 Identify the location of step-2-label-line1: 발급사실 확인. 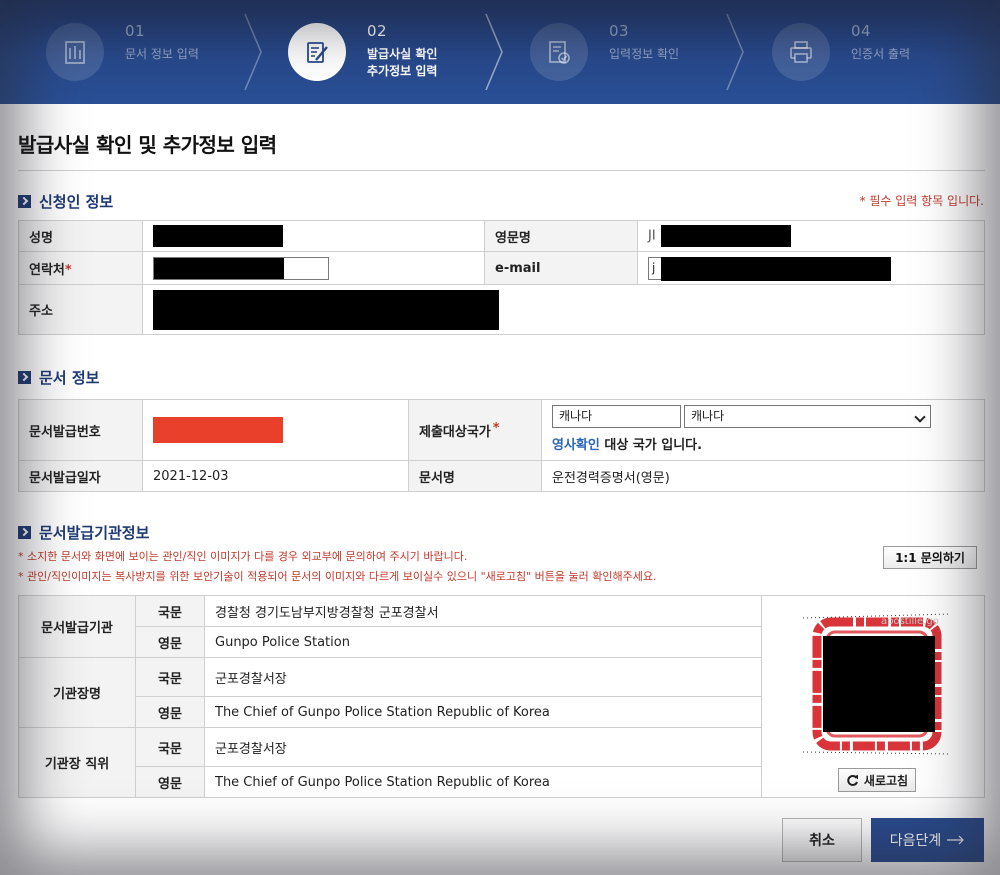
(402, 54).